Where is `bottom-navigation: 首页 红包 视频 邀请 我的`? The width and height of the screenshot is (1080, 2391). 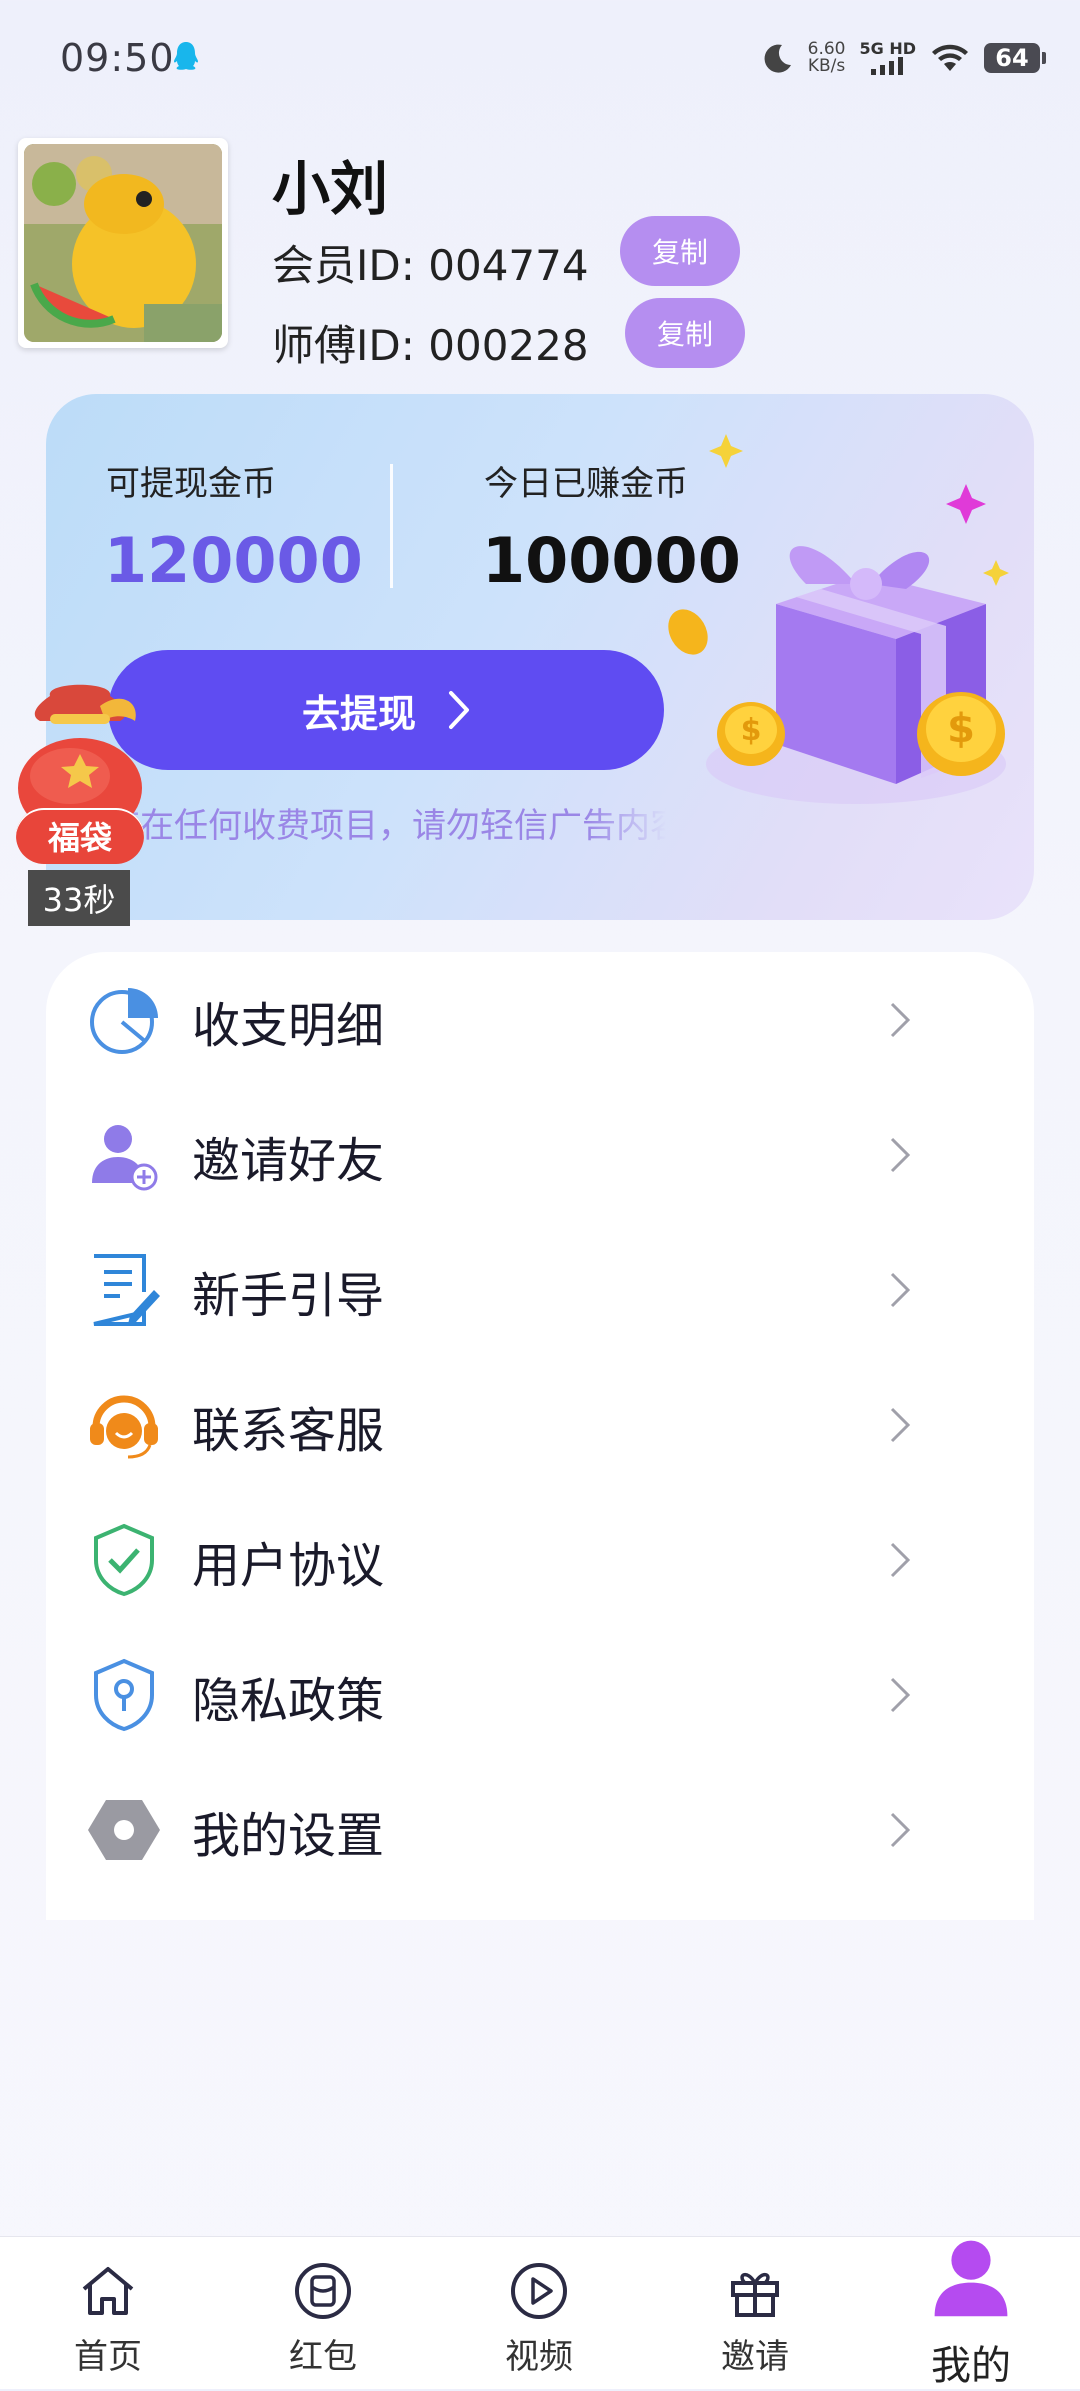 bottom-navigation: 首页 红包 视频 邀请 我的 is located at coordinates (540, 2312).